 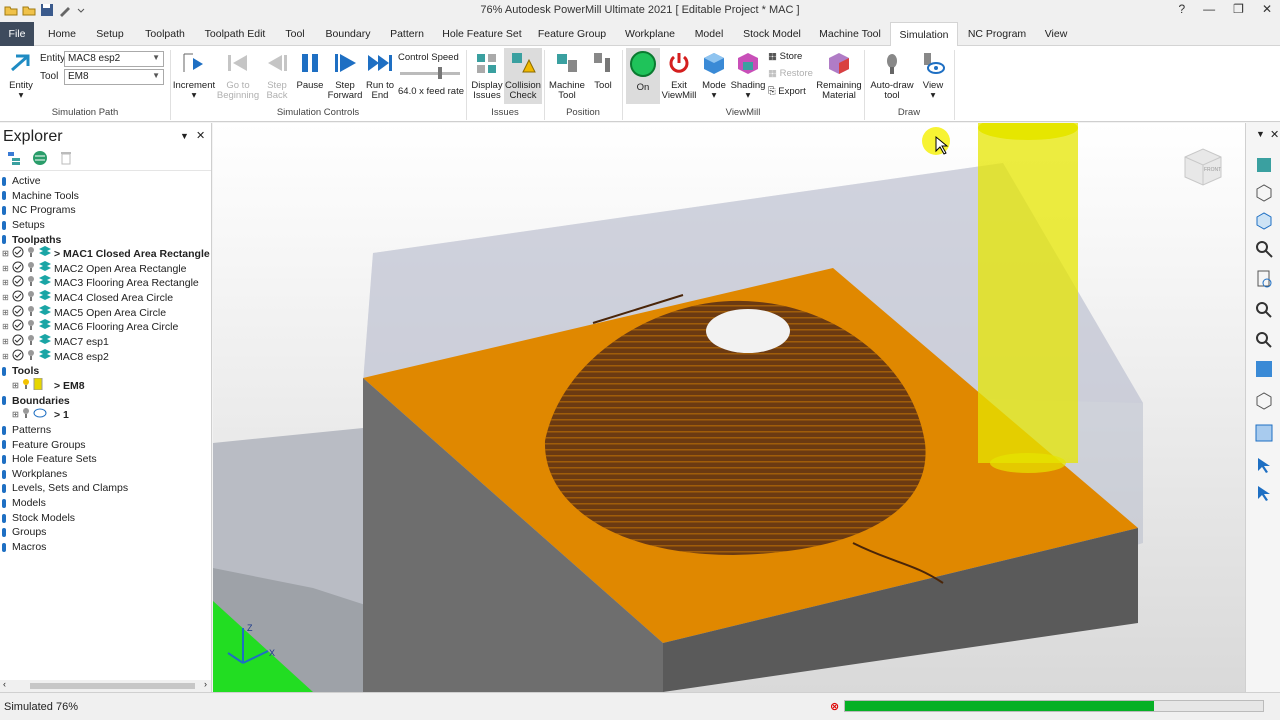 What do you see at coordinates (105, 445) in the screenshot?
I see `tree-folder: Feature Groups` at bounding box center [105, 445].